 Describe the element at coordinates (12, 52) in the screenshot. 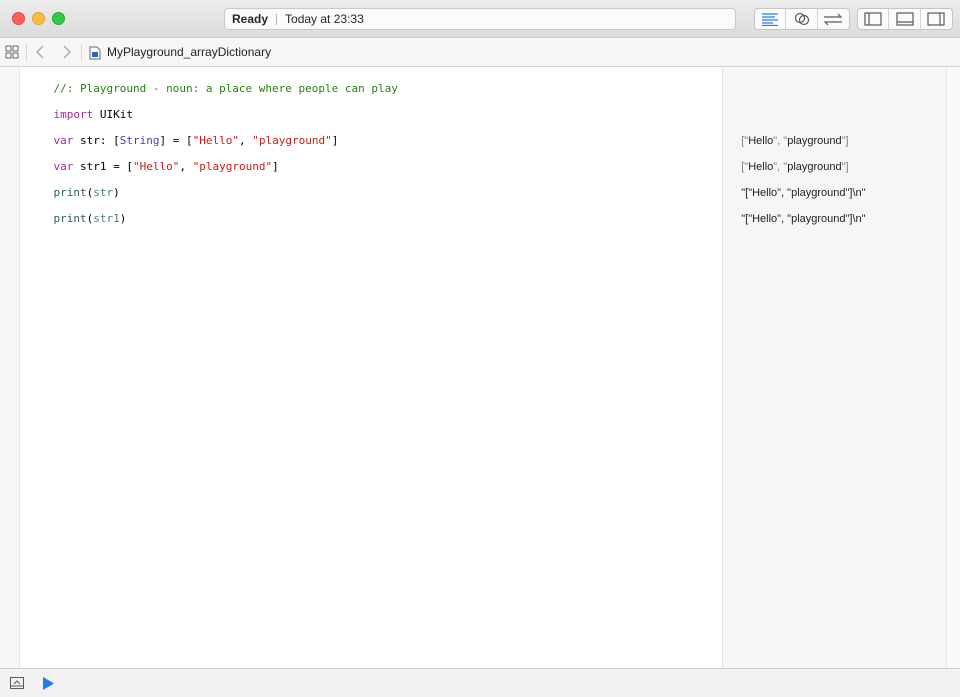

I see `related-items-grid-icon` at that location.